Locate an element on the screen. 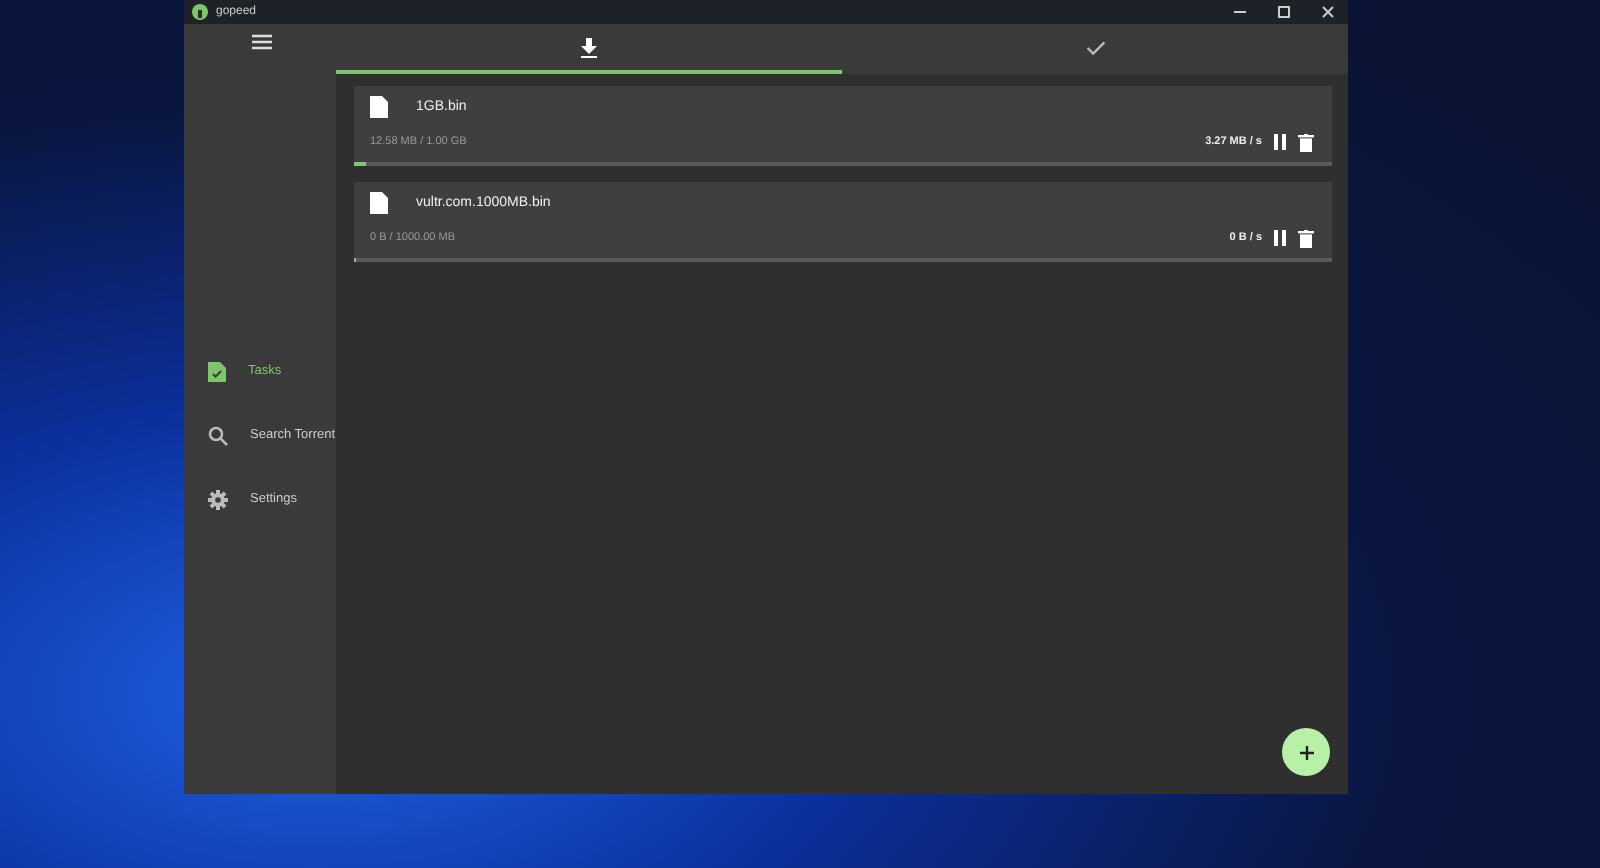 Image resolution: width=1600 pixels, height=868 pixels. document-icon is located at coordinates (217, 371).